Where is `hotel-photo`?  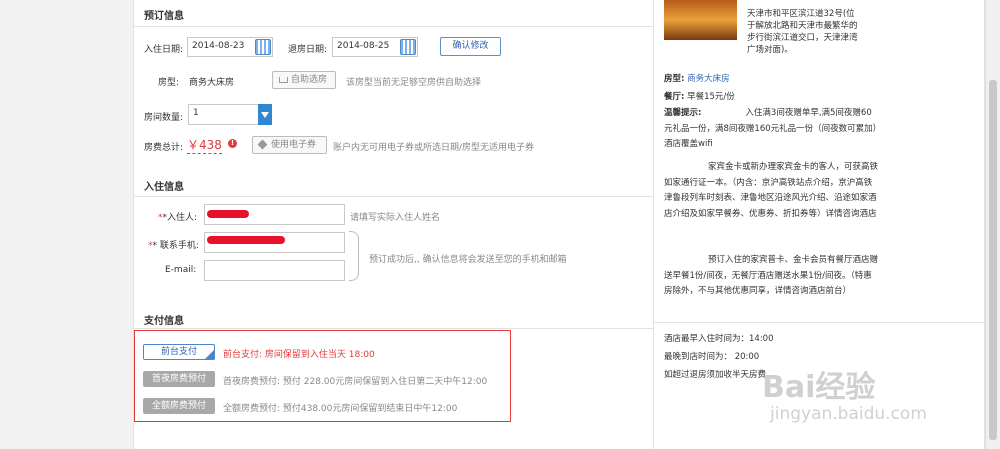
hotel-photo is located at coordinates (700, 20).